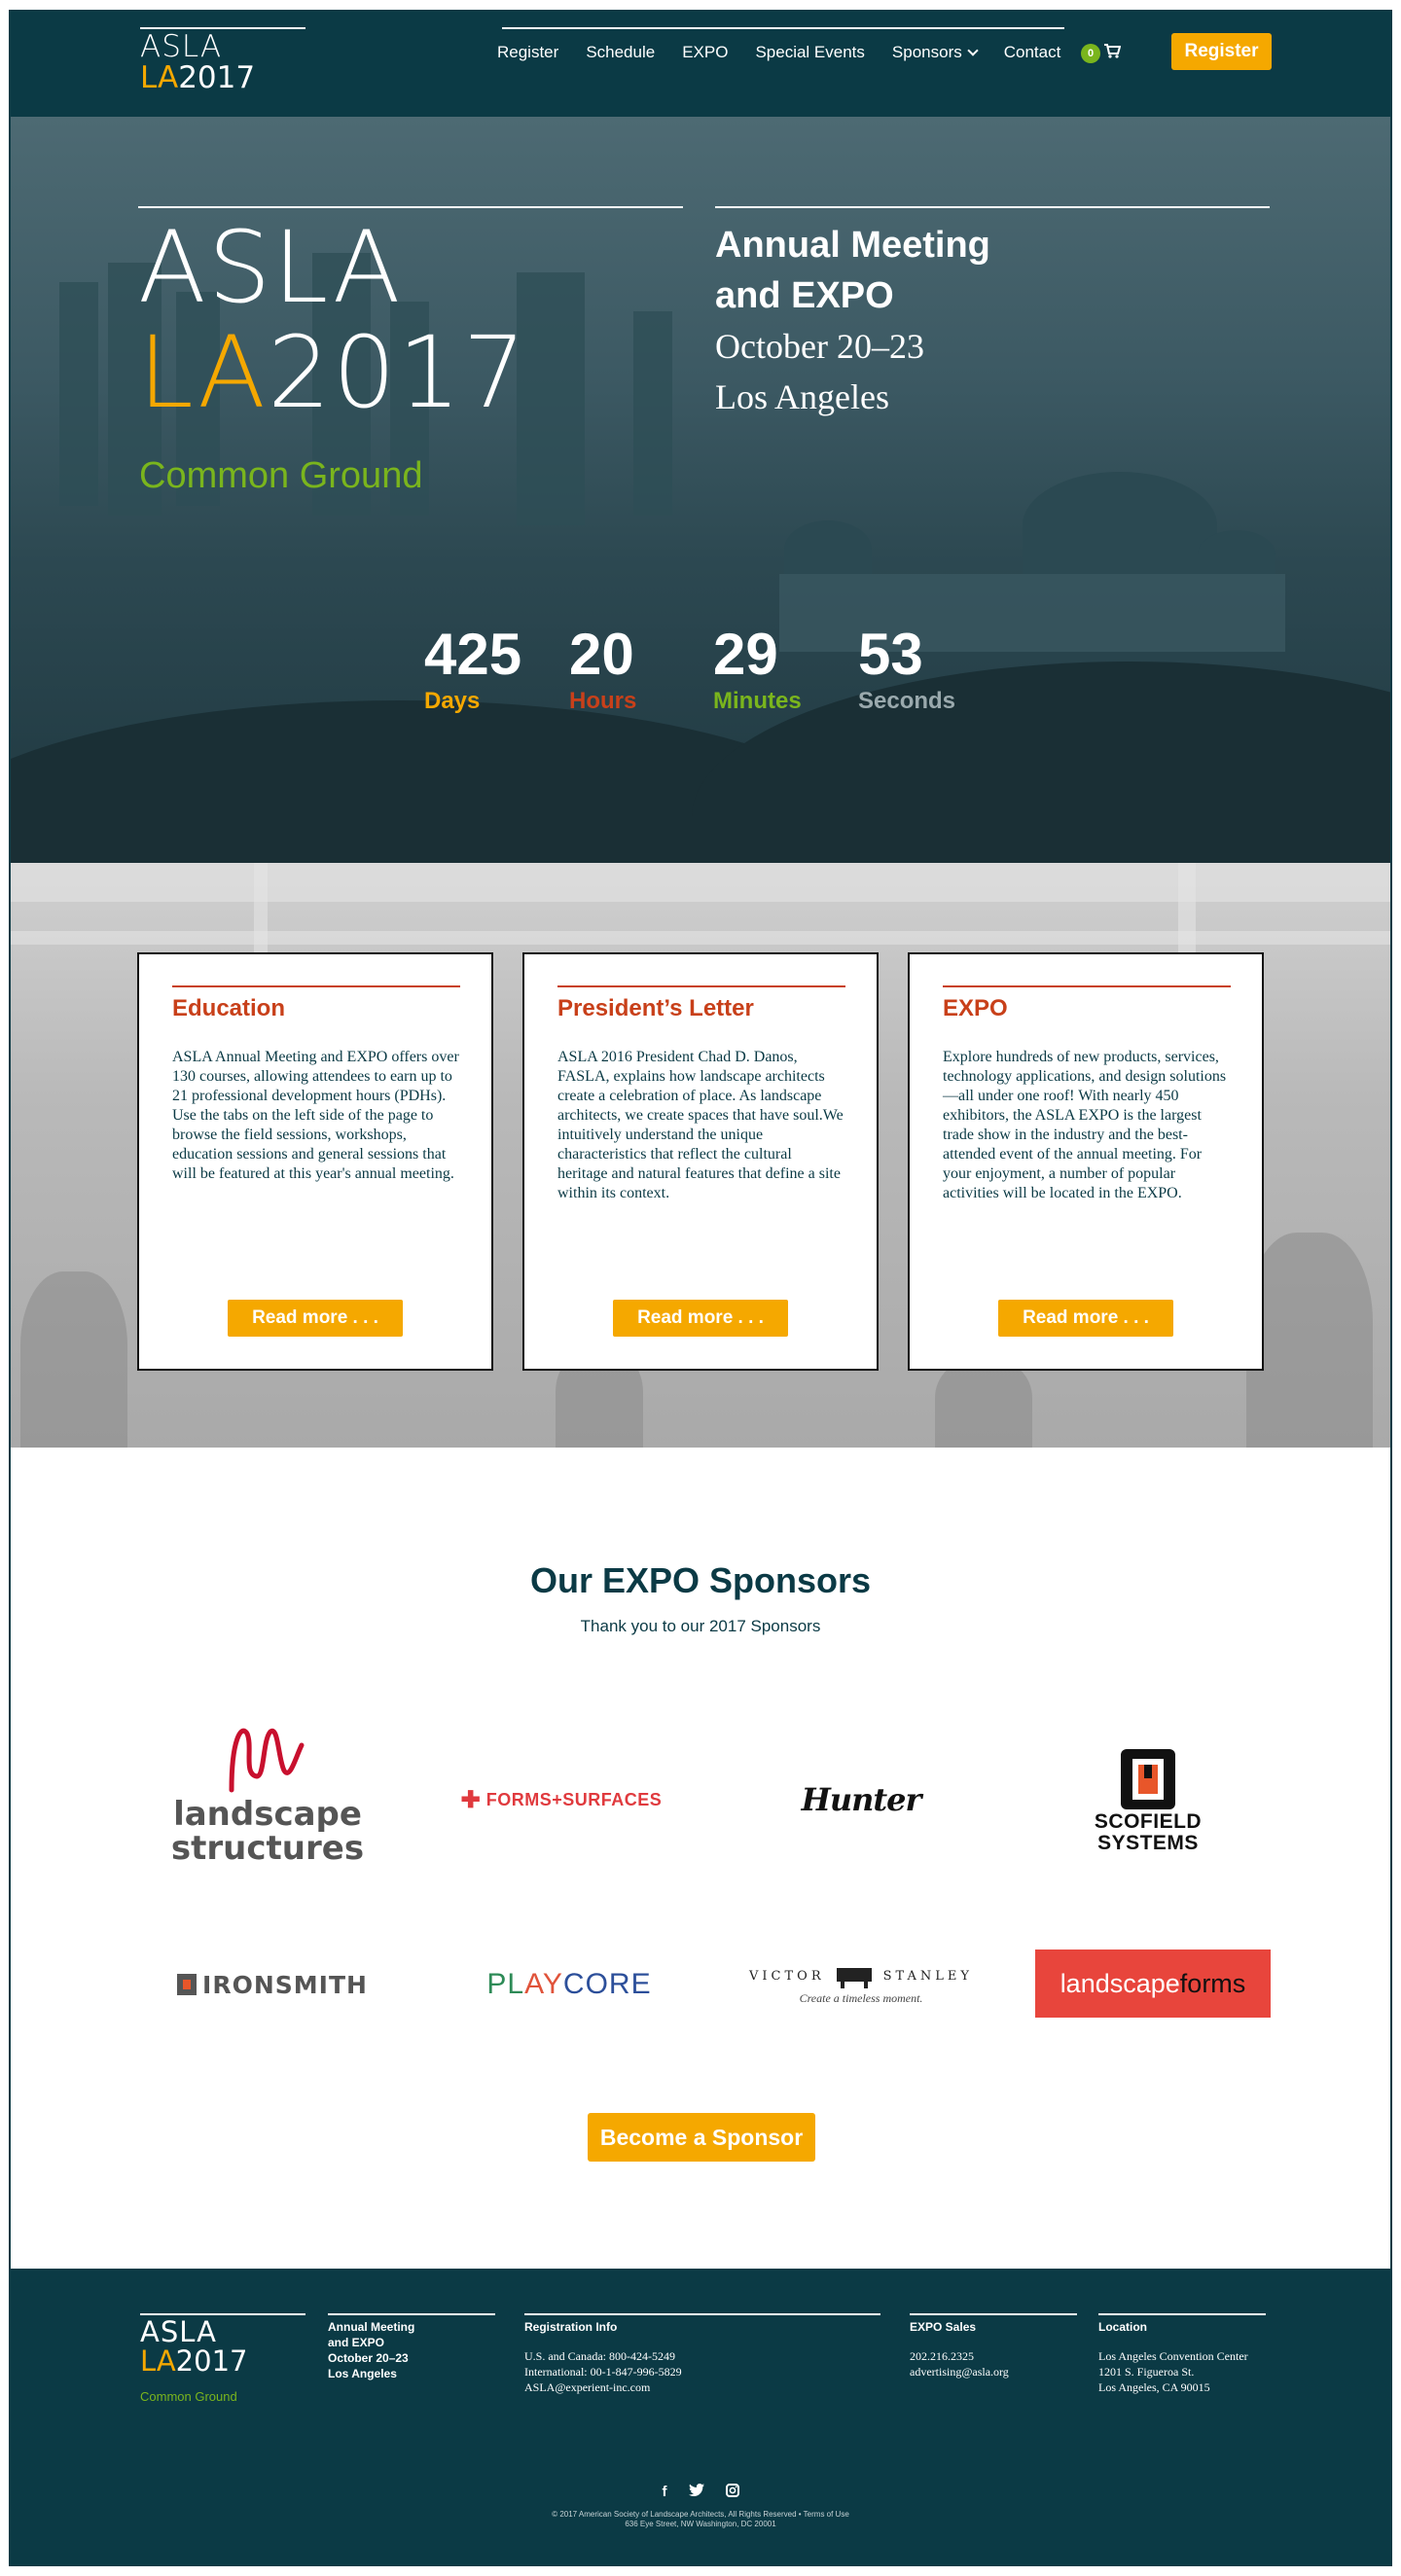 Image resolution: width=1401 pixels, height=2576 pixels. I want to click on footer-registration-heading: Registration Info, so click(571, 2327).